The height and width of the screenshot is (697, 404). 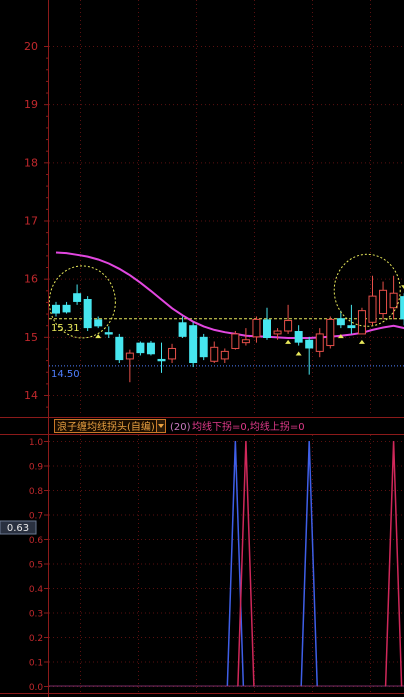 What do you see at coordinates (180, 427) in the screenshot?
I see `indicator-param: (20)` at bounding box center [180, 427].